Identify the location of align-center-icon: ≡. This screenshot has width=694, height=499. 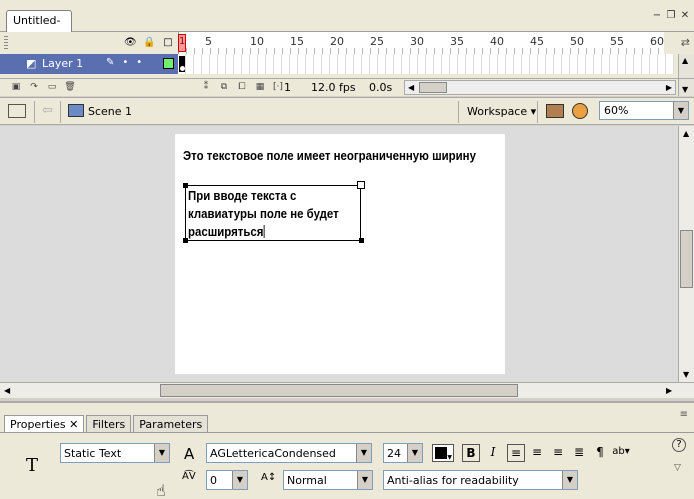
(537, 453).